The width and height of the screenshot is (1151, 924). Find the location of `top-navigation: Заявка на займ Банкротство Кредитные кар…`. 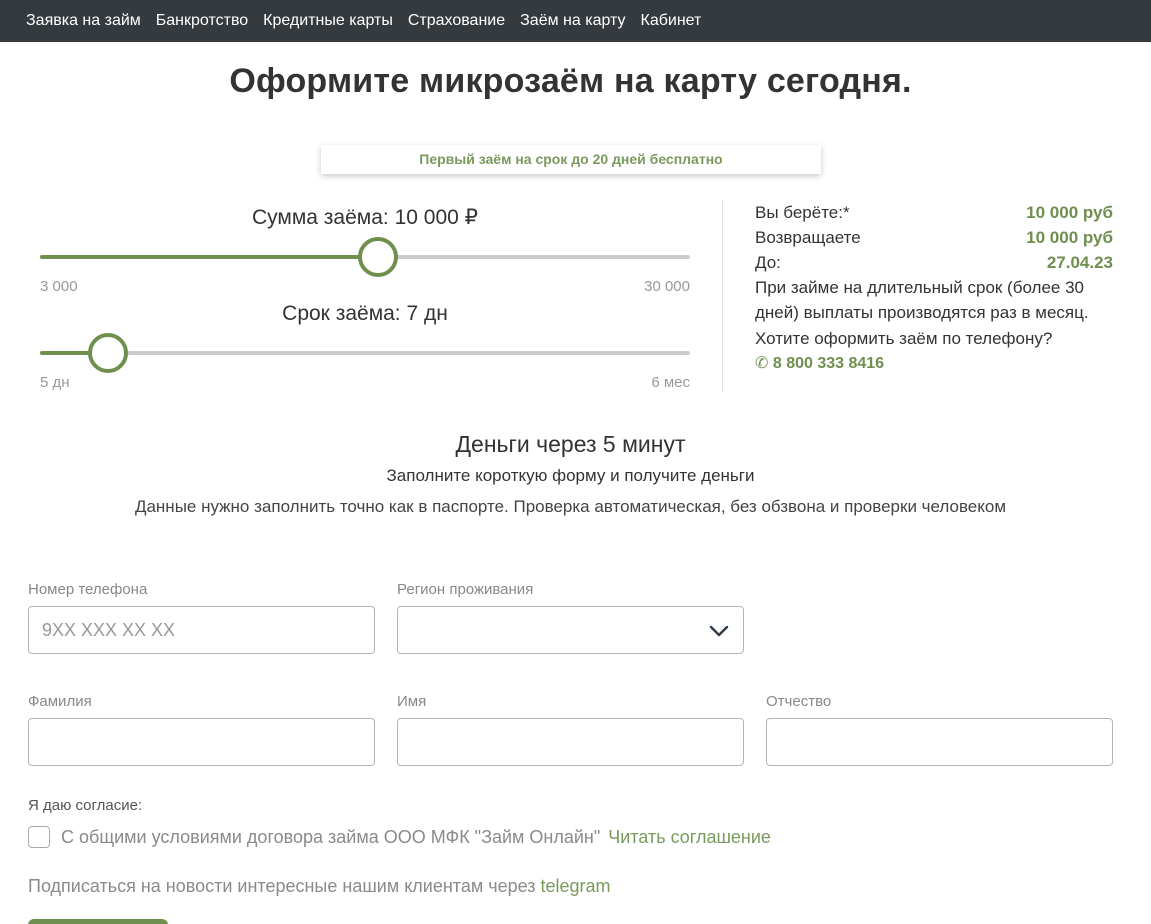

top-navigation: Заявка на займ Банкротство Кредитные кар… is located at coordinates (575, 21).